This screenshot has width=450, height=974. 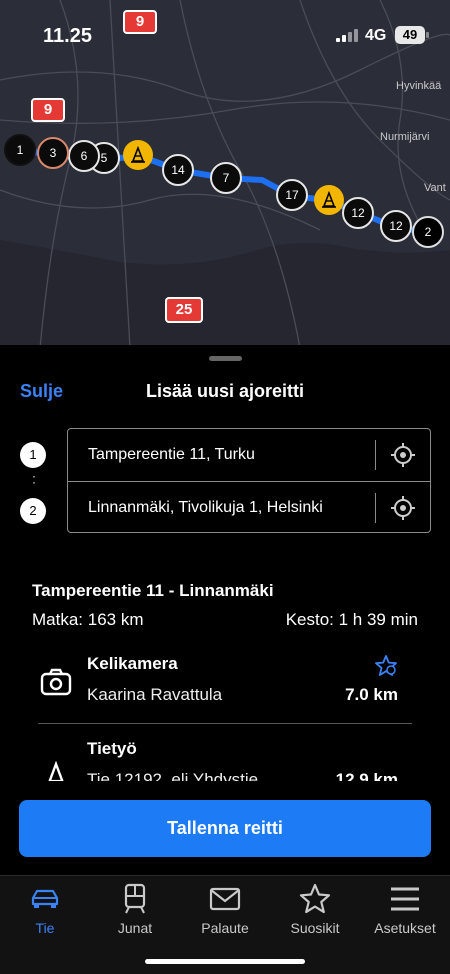 What do you see at coordinates (225, 928) in the screenshot?
I see `tab-label: Palaute` at bounding box center [225, 928].